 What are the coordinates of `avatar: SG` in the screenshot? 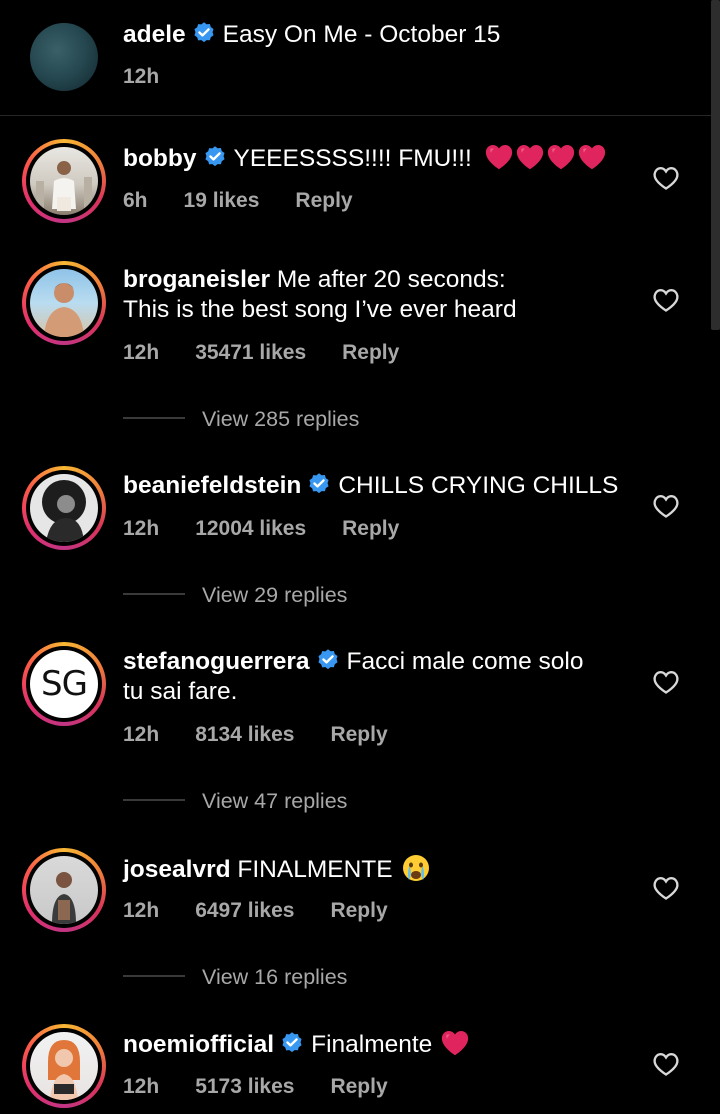 It's located at (64, 684).